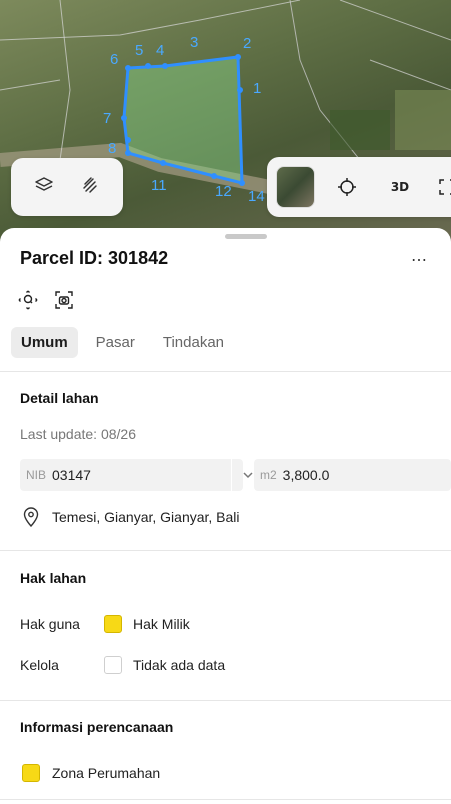 This screenshot has height=804, width=451. I want to click on map-tools-left, so click(67, 187).